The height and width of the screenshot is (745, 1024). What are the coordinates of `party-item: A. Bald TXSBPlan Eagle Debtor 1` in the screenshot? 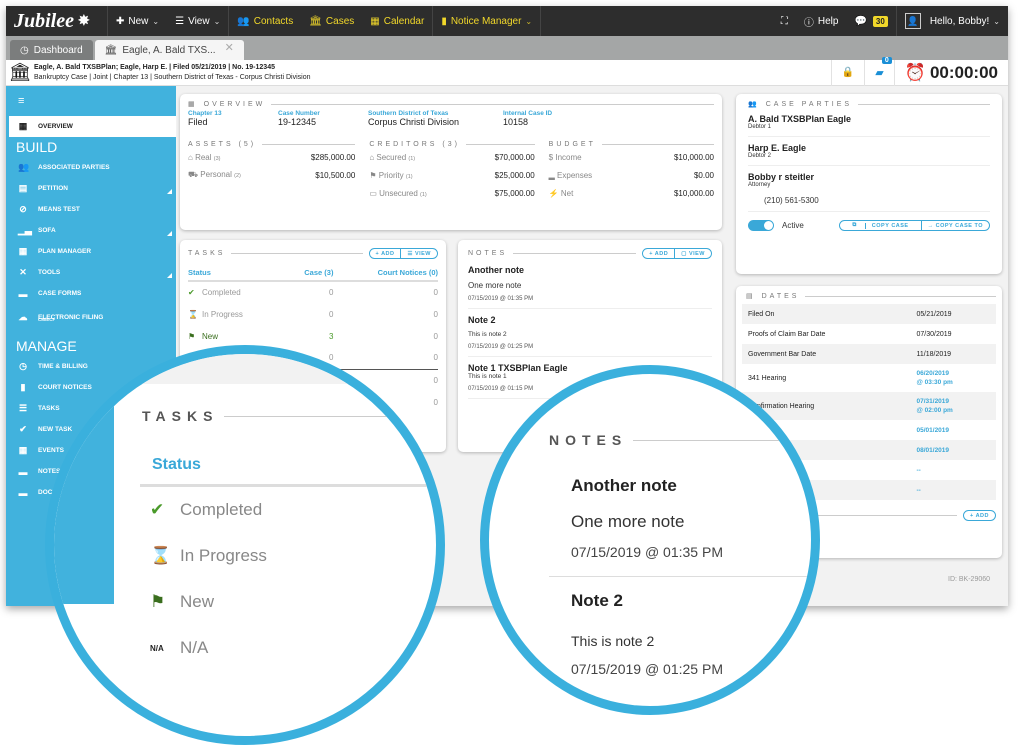 It's located at (869, 122).